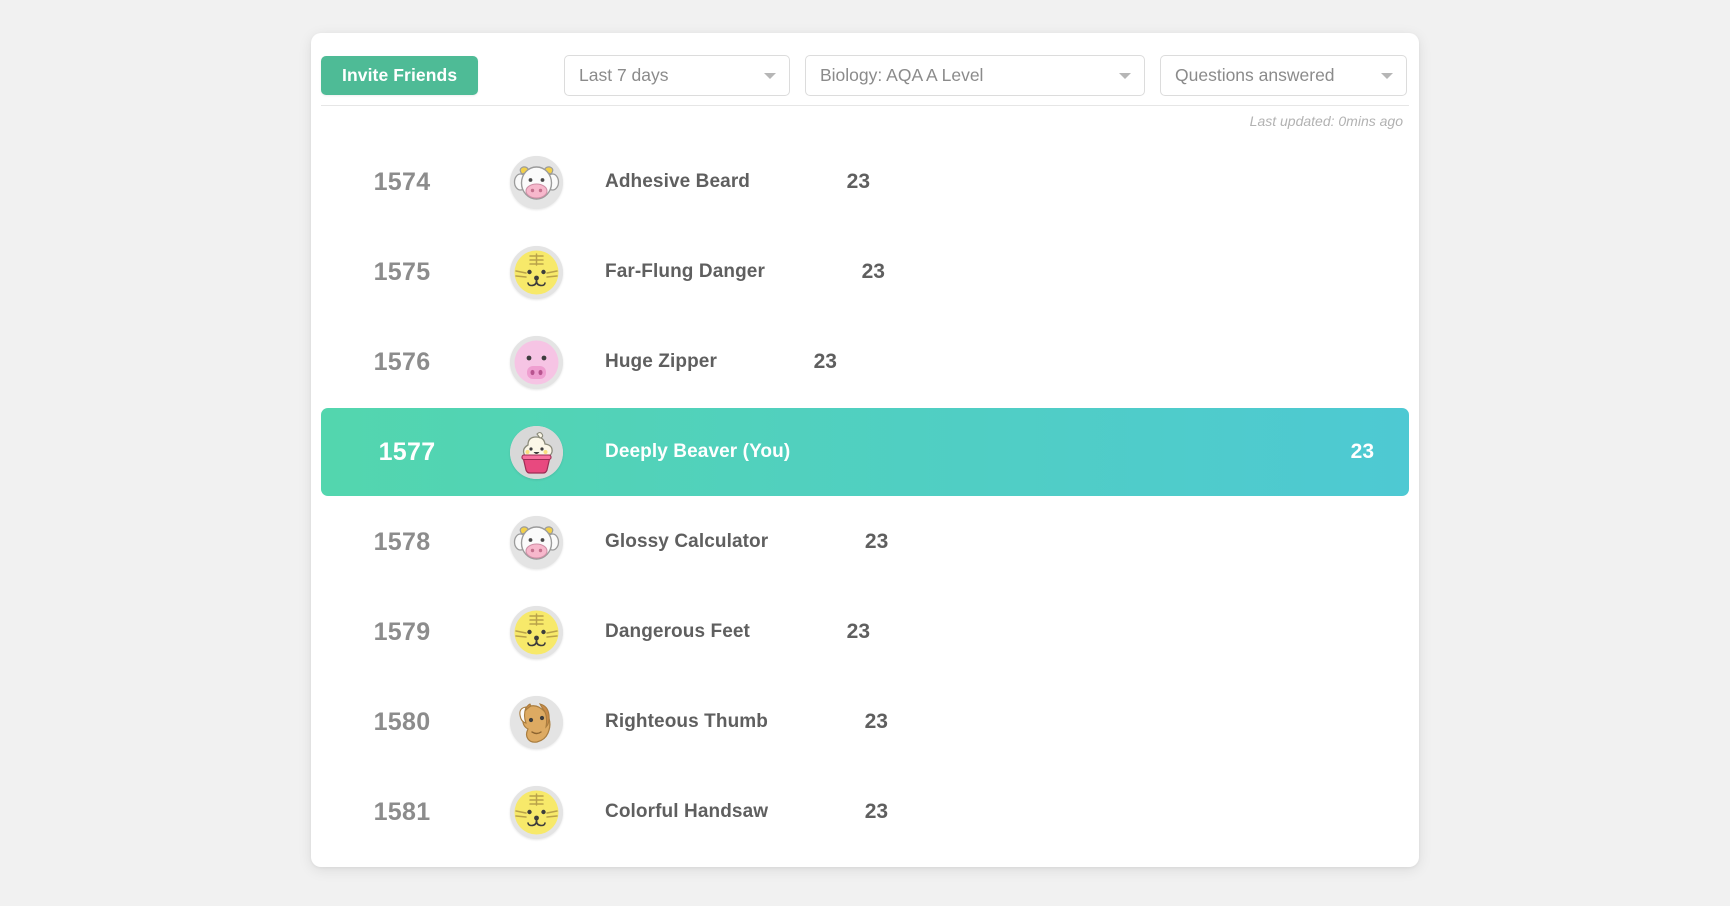 The image size is (1730, 906). I want to click on table-row-wrapper: 1576 Huge Zipper 23, so click(865, 362).